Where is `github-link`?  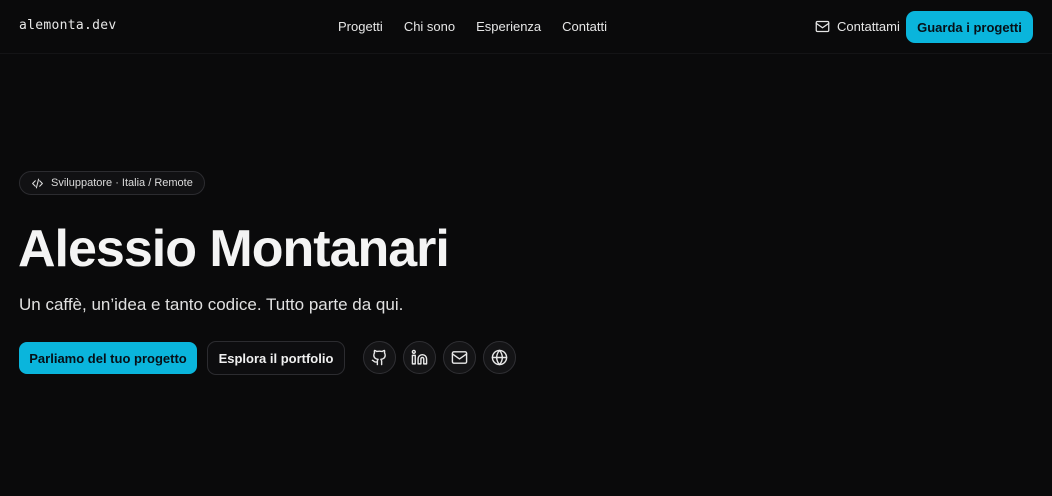 github-link is located at coordinates (379, 357).